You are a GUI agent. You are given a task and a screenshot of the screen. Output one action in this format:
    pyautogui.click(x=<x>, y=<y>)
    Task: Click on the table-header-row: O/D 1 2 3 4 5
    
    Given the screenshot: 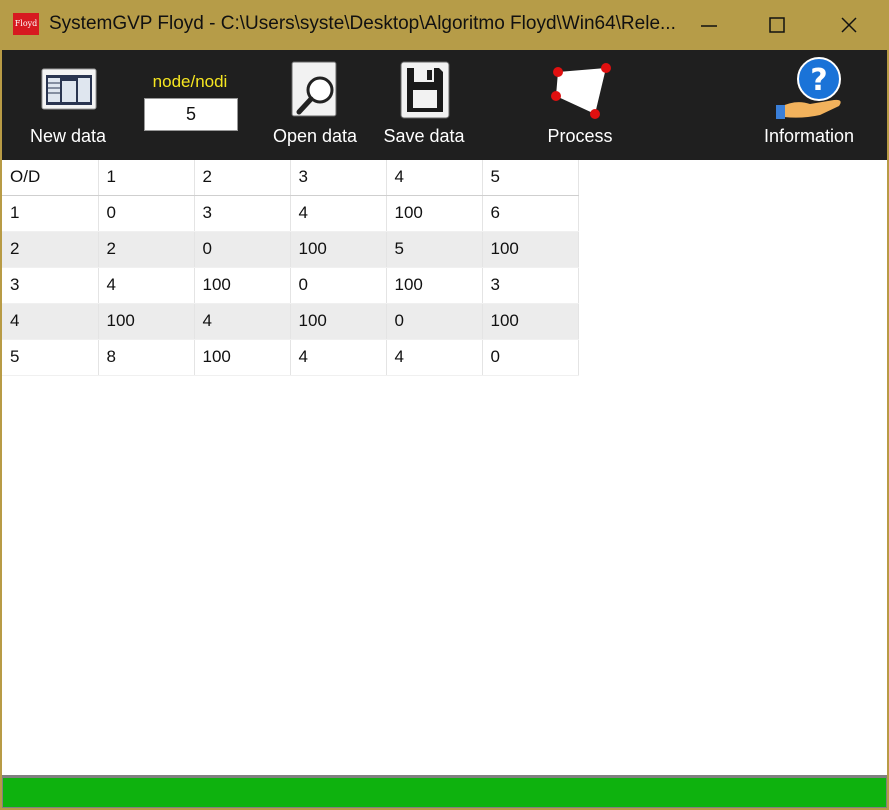 What is the action you would take?
    pyautogui.click(x=290, y=178)
    